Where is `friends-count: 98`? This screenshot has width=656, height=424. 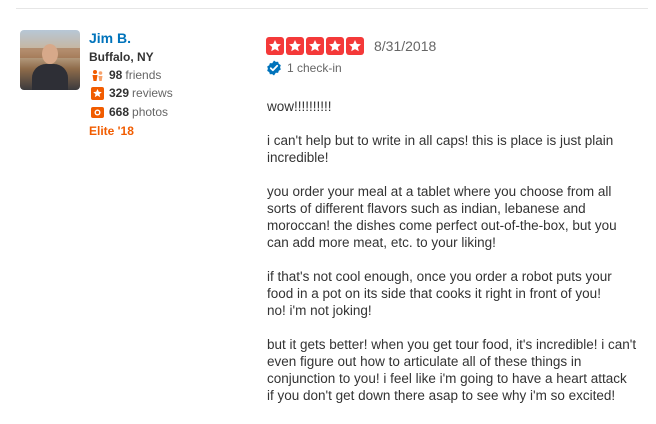 friends-count: 98 is located at coordinates (116, 75).